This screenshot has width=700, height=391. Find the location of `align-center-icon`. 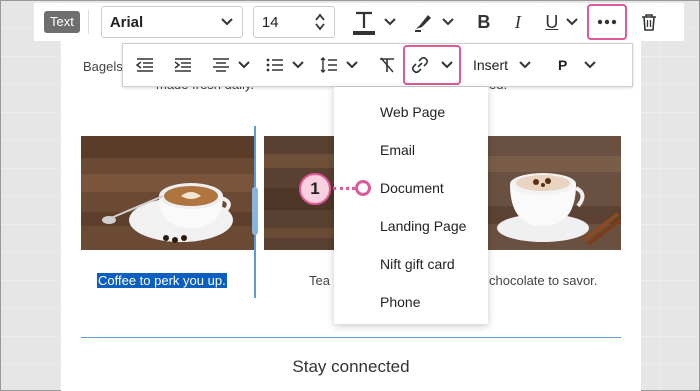

align-center-icon is located at coordinates (221, 65).